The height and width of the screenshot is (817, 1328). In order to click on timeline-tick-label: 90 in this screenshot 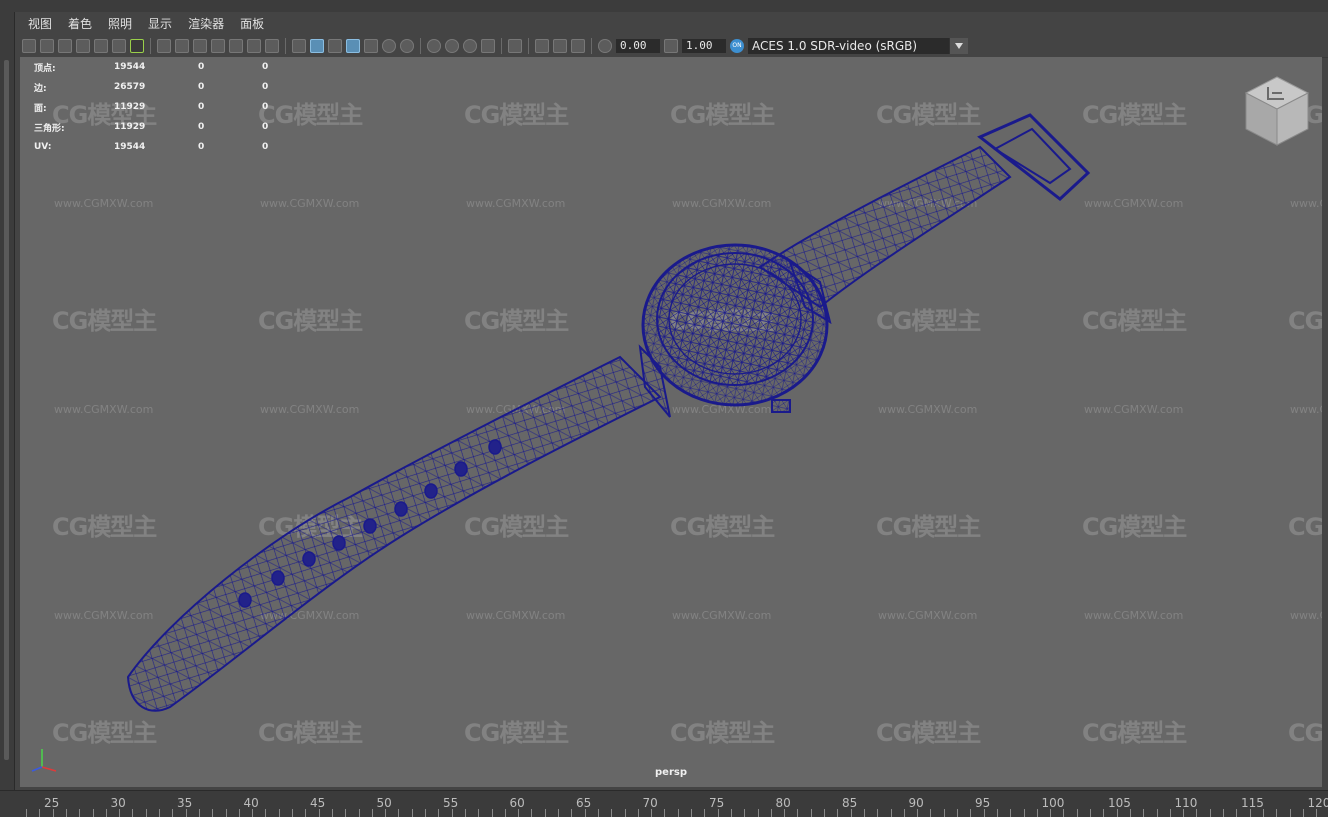, I will do `click(916, 803)`.